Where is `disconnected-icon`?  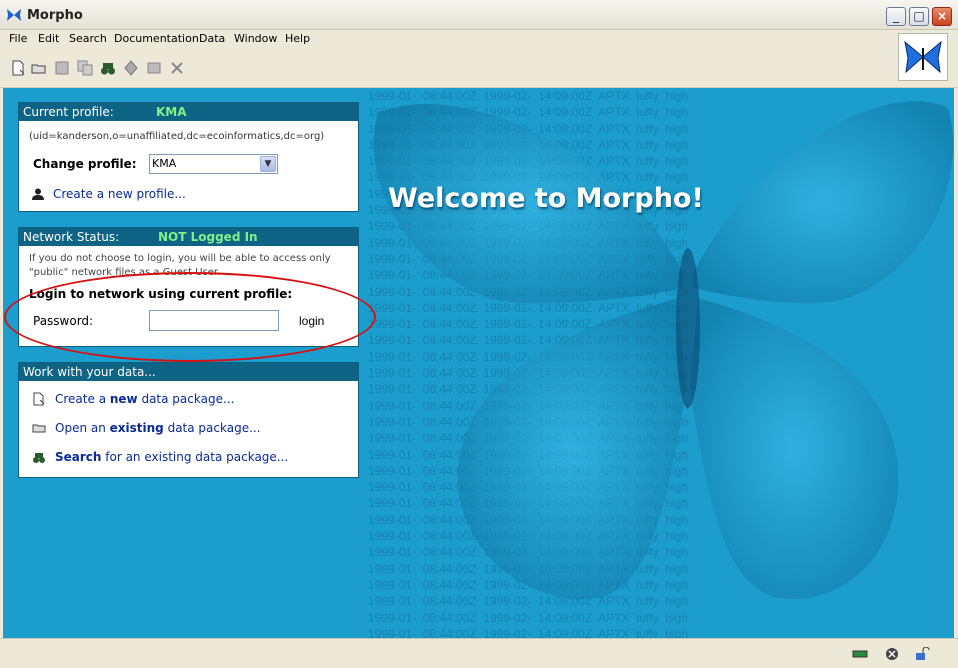
disconnected-icon is located at coordinates (892, 654).